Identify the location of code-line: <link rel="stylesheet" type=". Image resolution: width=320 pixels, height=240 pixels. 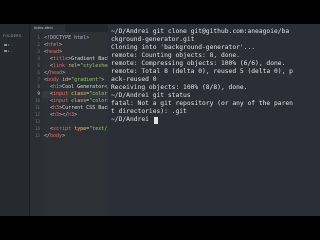
(76, 66).